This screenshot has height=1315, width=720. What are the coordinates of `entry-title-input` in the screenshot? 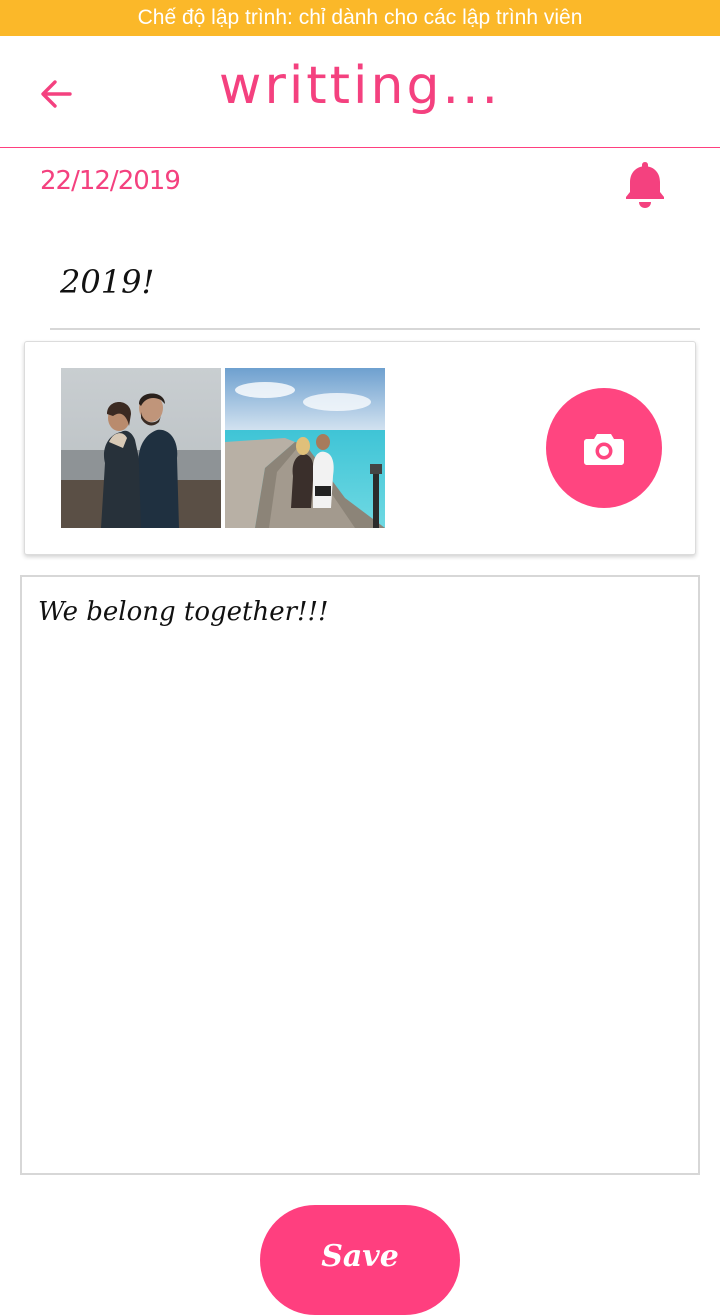 It's located at (370, 282).